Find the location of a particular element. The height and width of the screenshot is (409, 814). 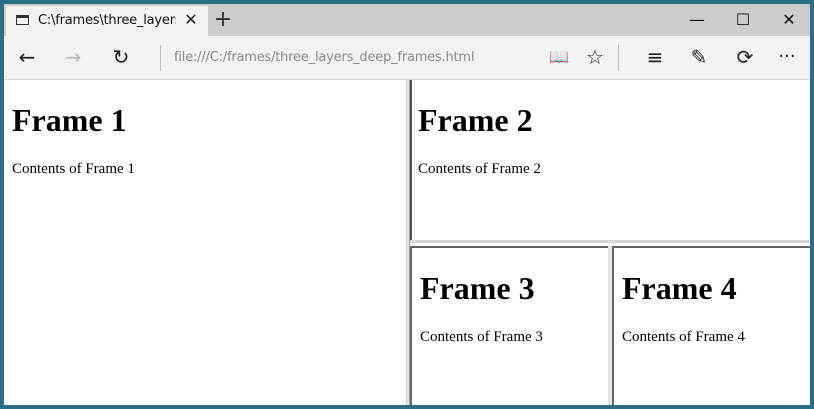

hub-icon: ≡ is located at coordinates (655, 57).